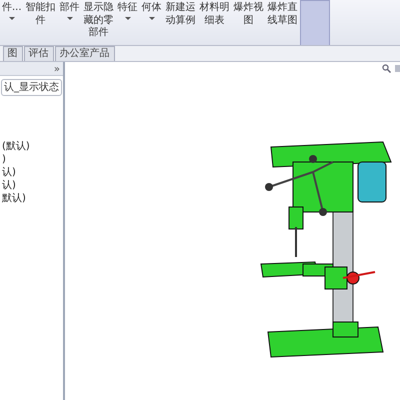 Image resolution: width=400 pixels, height=400 pixels. I want to click on tree-item: ), so click(31, 159).